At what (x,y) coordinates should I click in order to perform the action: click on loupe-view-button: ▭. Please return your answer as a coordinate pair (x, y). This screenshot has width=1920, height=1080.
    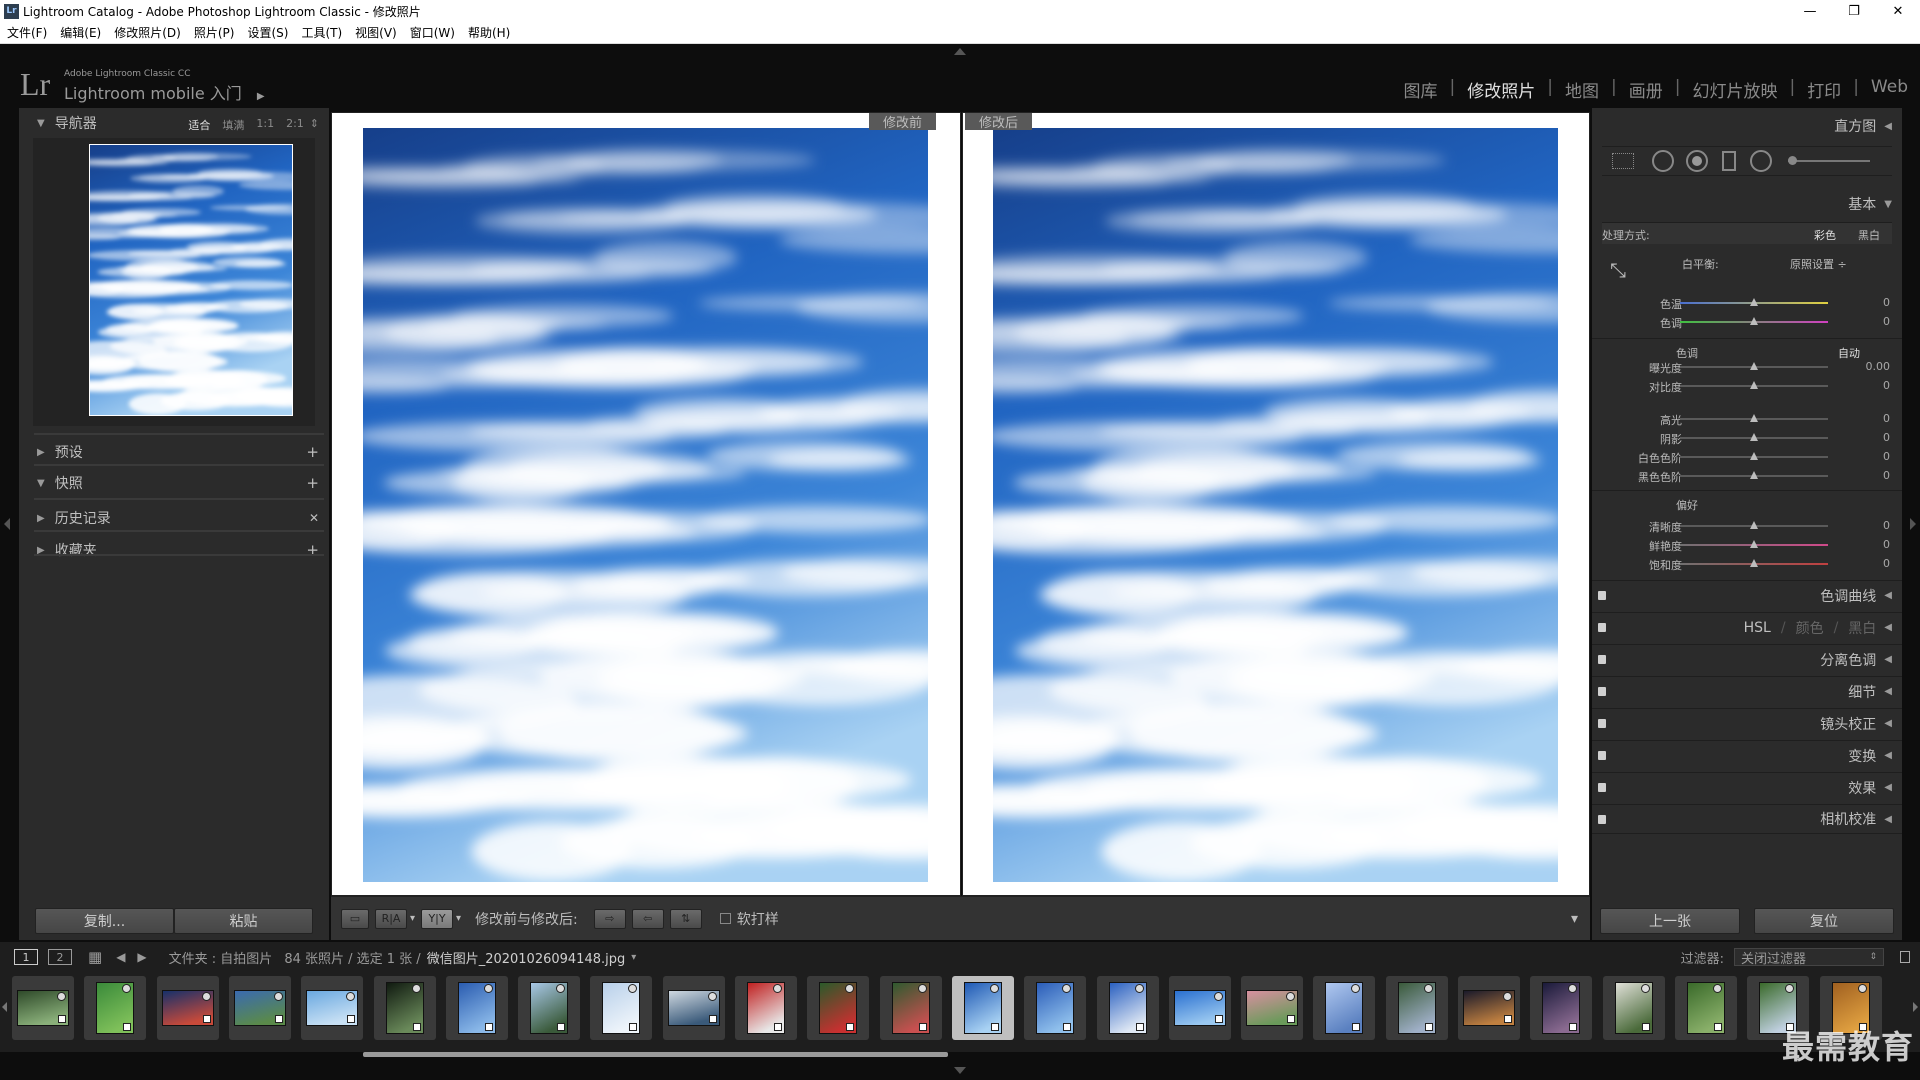
    Looking at the image, I should click on (355, 918).